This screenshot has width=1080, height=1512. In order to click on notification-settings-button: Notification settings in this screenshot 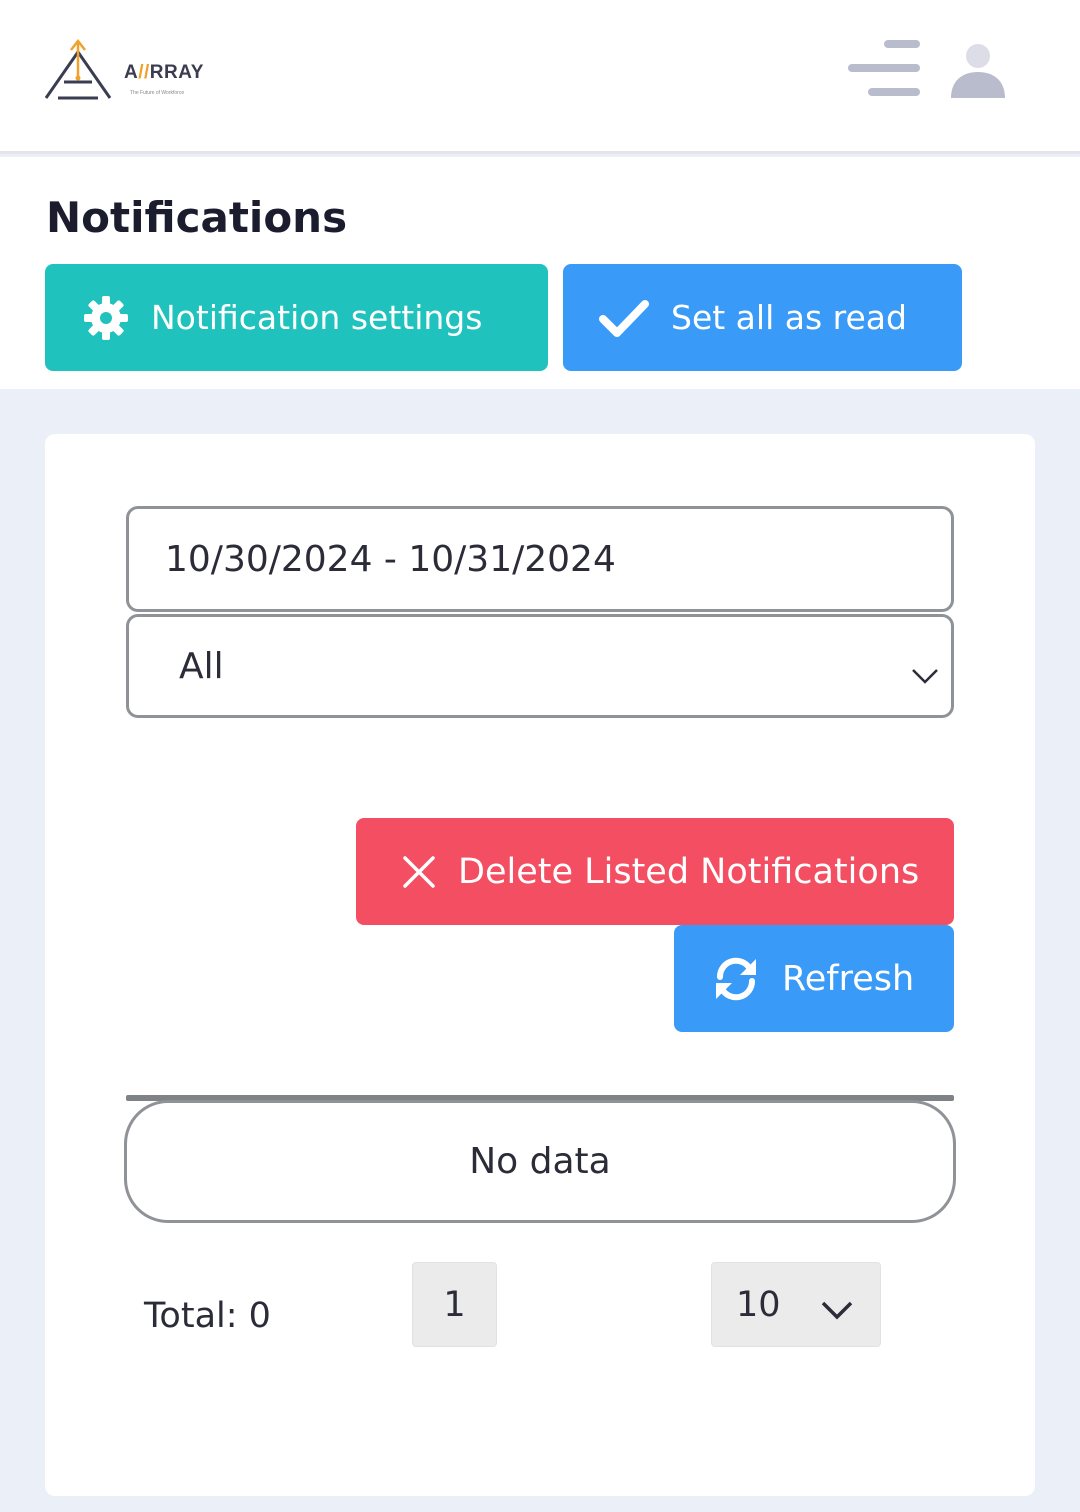, I will do `click(296, 317)`.